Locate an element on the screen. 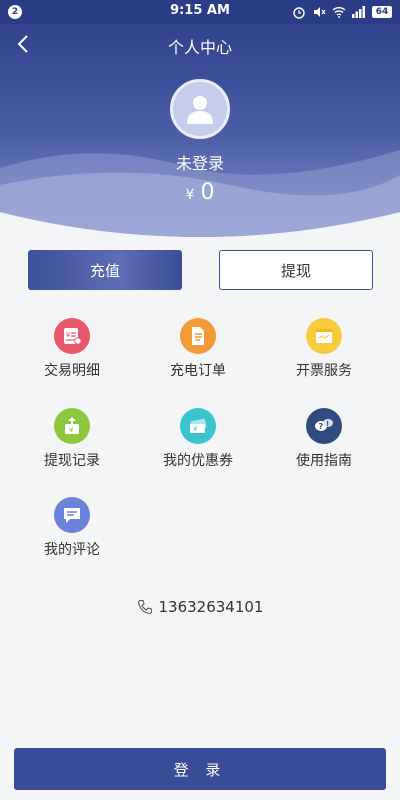  login-status: 未登录 is located at coordinates (199, 163).